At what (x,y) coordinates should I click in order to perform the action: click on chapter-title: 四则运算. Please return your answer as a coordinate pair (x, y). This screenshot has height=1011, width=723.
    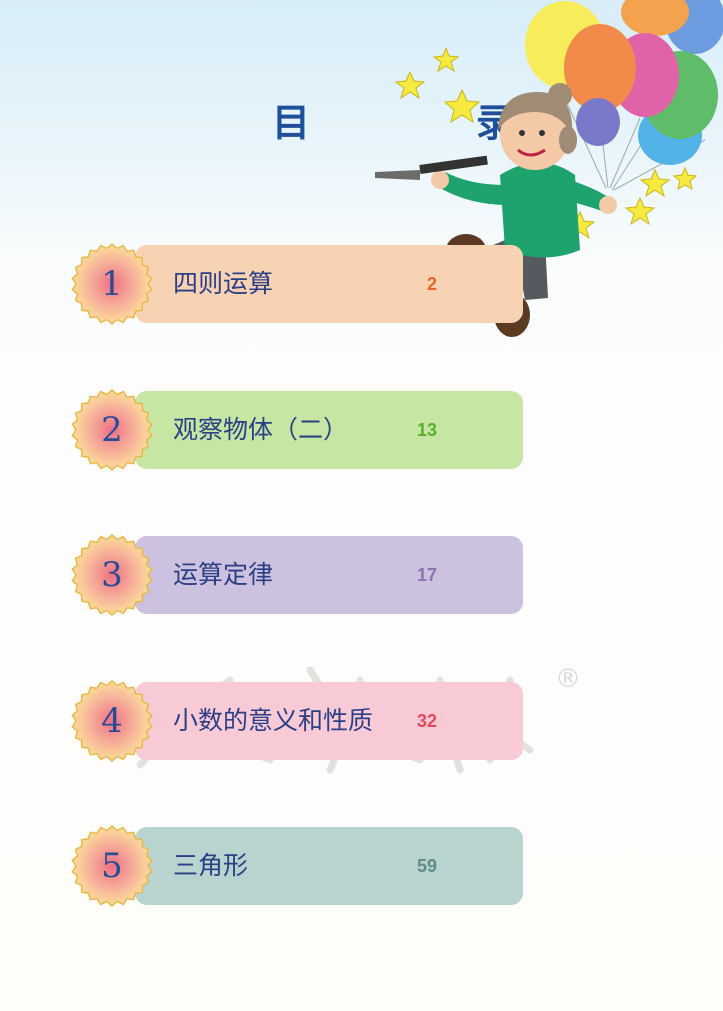
    Looking at the image, I should click on (223, 283).